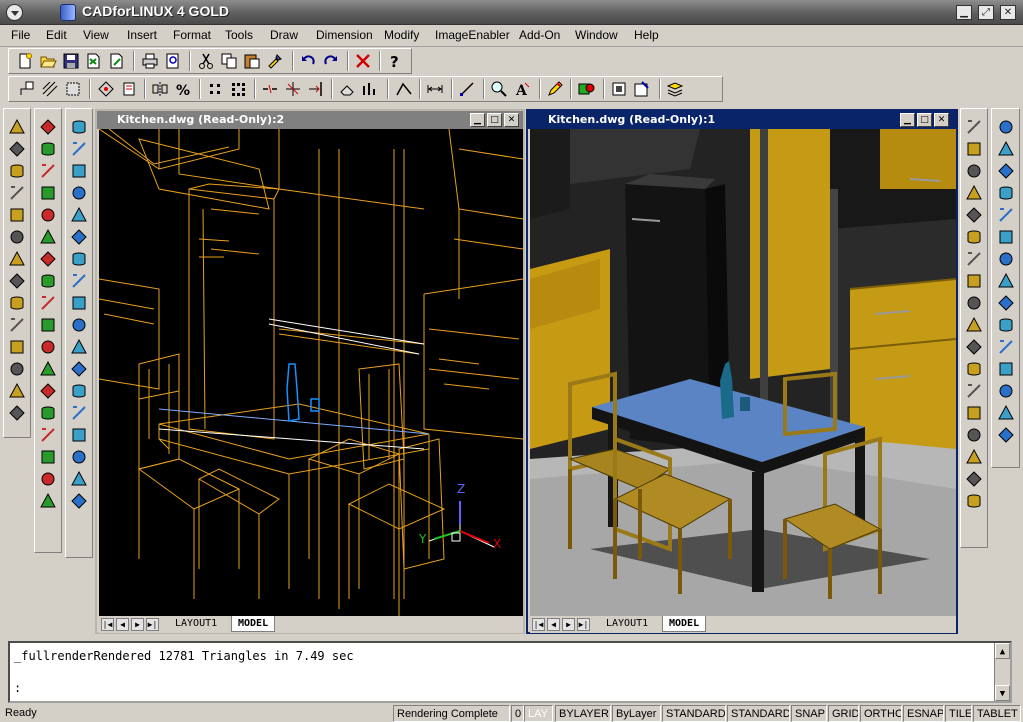 This screenshot has width=1023, height=722. Describe the element at coordinates (238, 89) in the screenshot. I see `array-icon` at that location.